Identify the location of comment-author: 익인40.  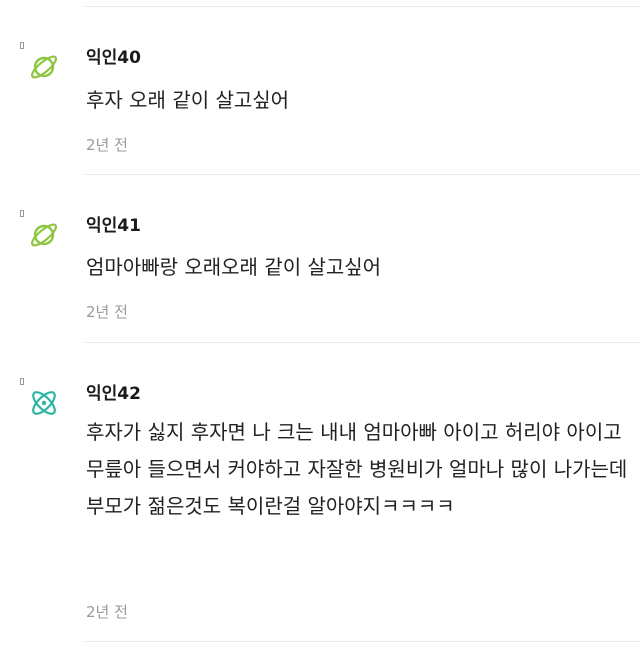
(113, 55).